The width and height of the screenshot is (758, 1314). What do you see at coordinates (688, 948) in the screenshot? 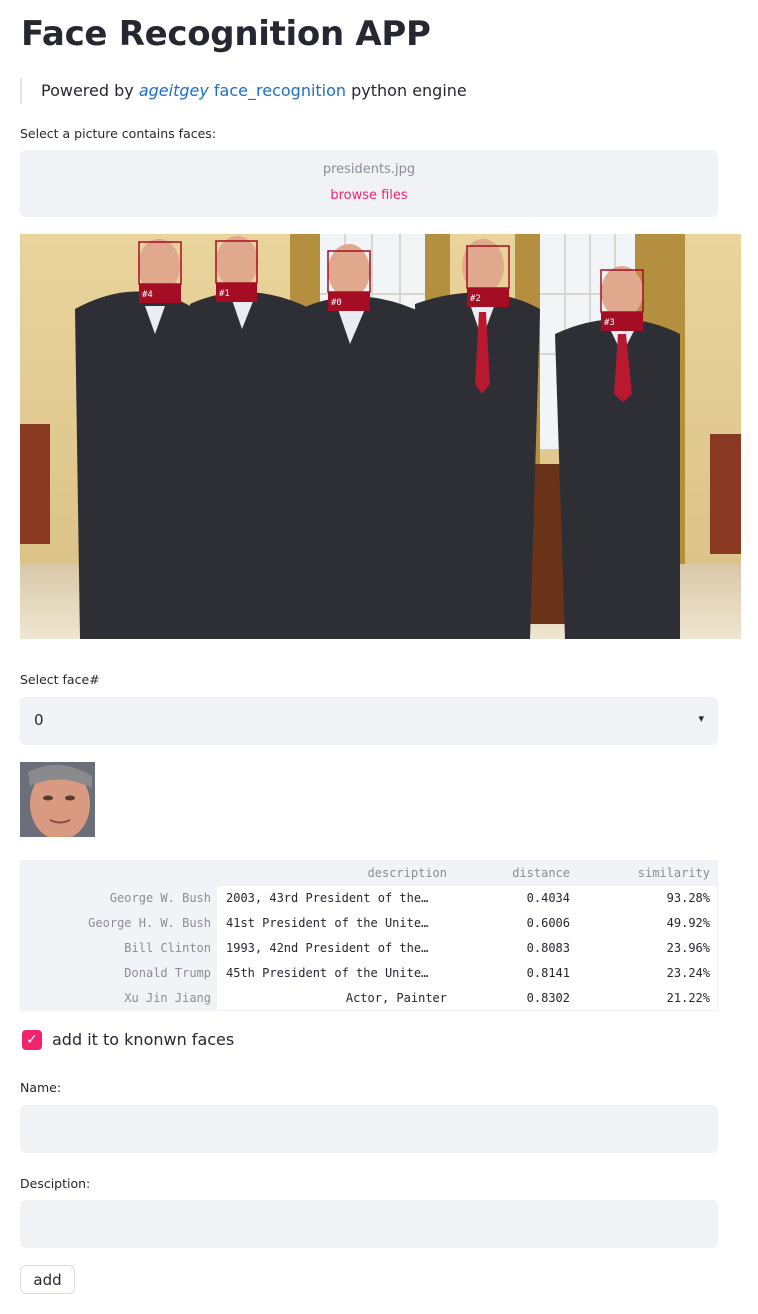
I see `row-similarity: 23.96%` at bounding box center [688, 948].